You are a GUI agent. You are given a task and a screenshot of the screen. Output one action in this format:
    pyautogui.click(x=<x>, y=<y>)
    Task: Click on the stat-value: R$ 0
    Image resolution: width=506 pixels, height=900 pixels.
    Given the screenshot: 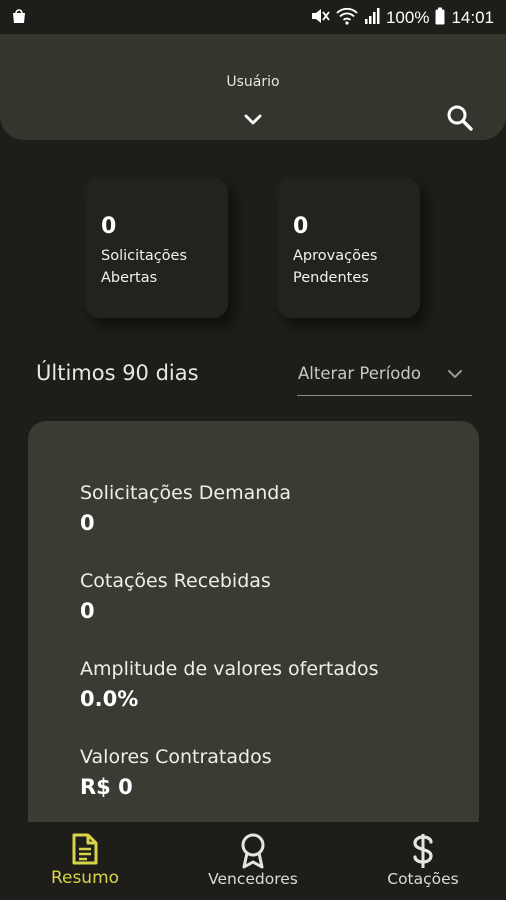 What is the action you would take?
    pyautogui.click(x=106, y=787)
    